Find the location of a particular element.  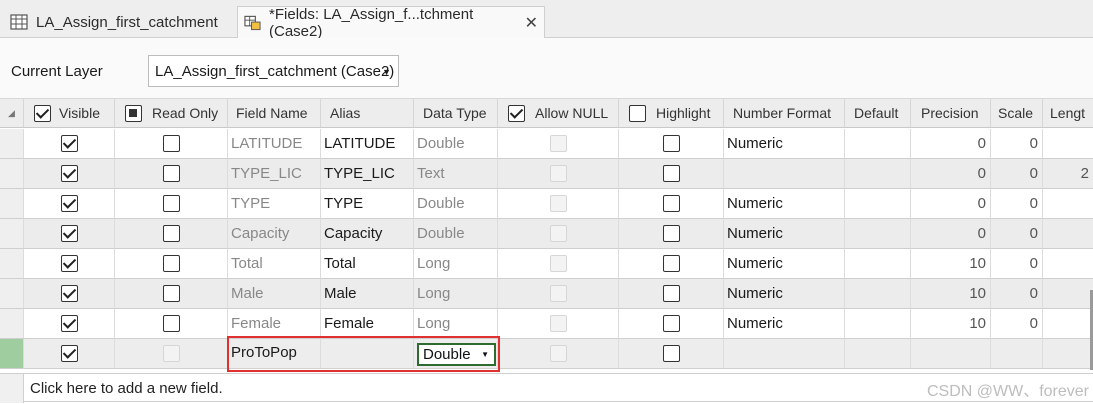

column-header-field-name: Field Name is located at coordinates (274, 113).